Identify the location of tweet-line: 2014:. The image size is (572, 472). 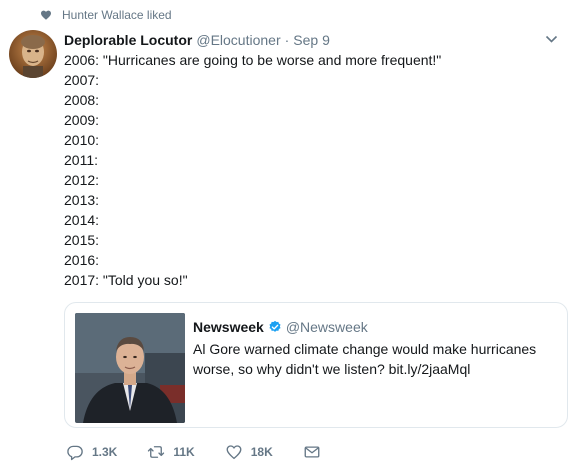
(82, 220).